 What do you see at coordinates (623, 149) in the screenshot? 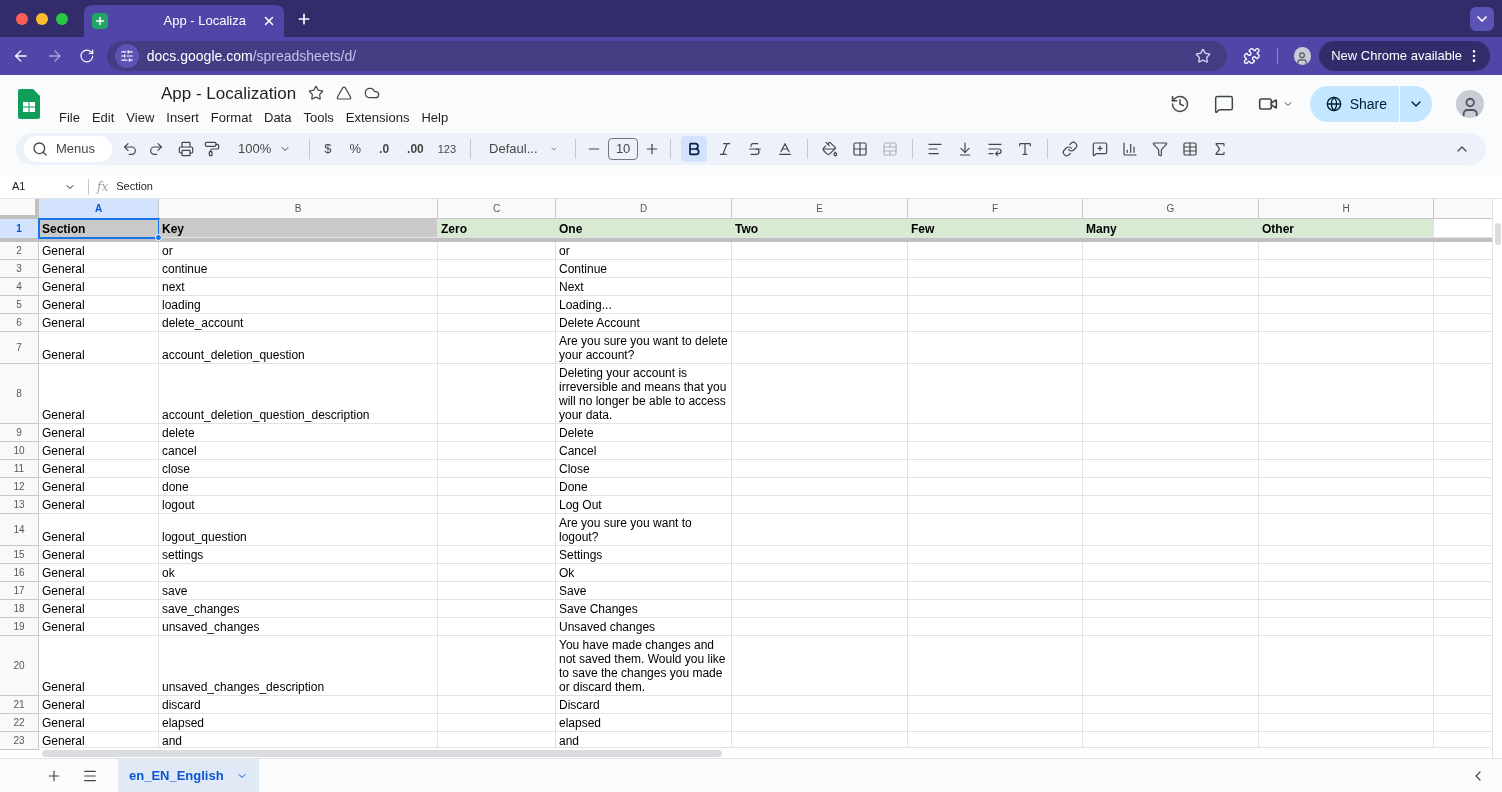
I see `font-size-field: 10` at bounding box center [623, 149].